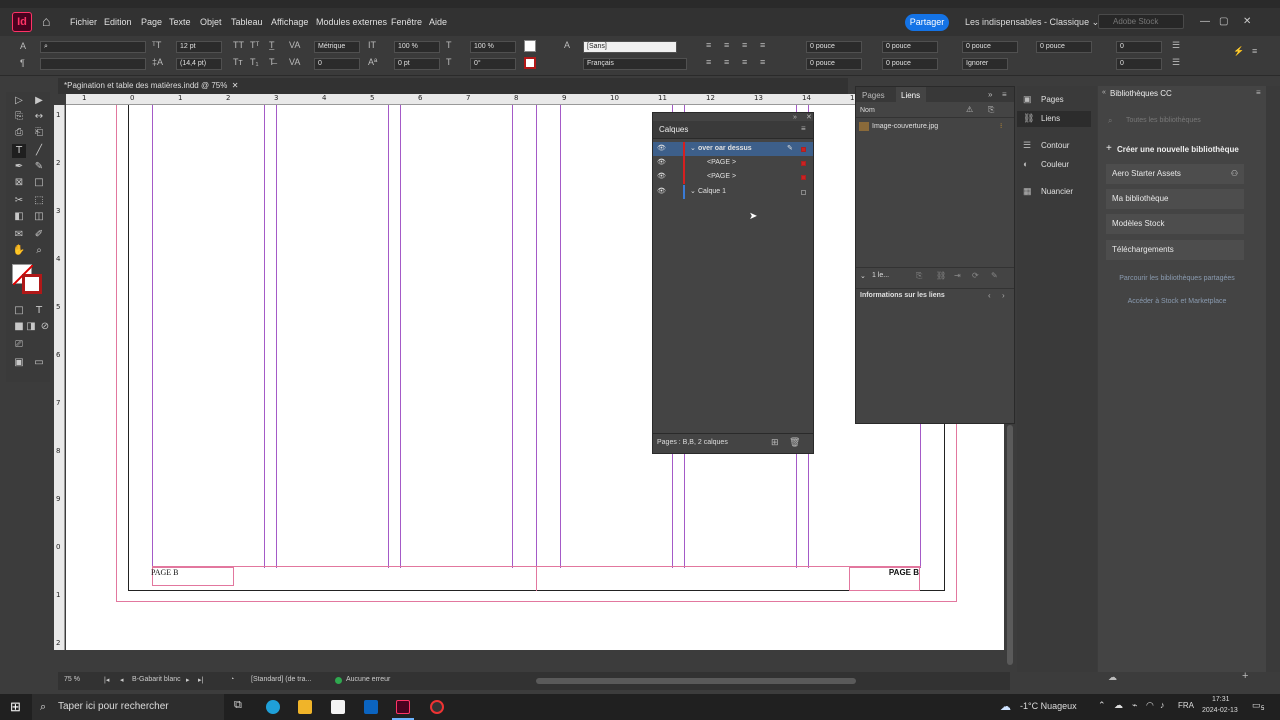 Image resolution: width=1280 pixels, height=720 pixels. What do you see at coordinates (873, 95) in the screenshot?
I see `tab-pages: Pages` at bounding box center [873, 95].